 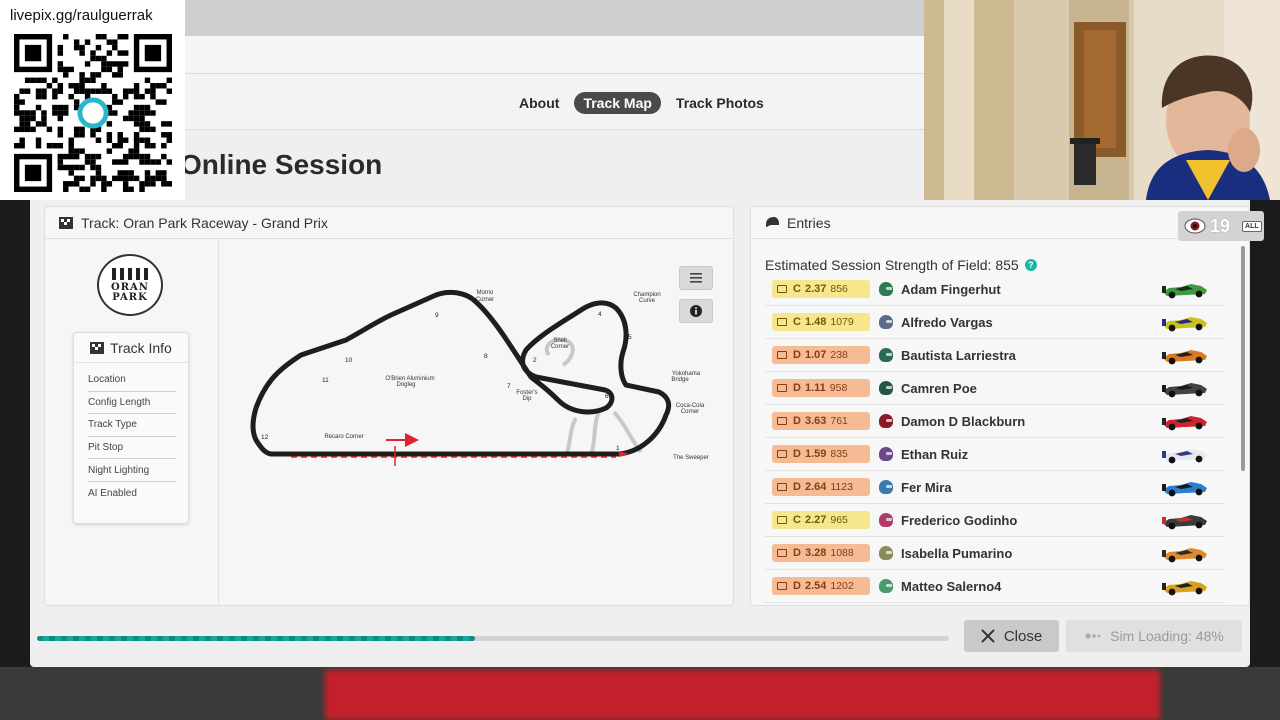 I want to click on irating: 965, so click(x=839, y=520).